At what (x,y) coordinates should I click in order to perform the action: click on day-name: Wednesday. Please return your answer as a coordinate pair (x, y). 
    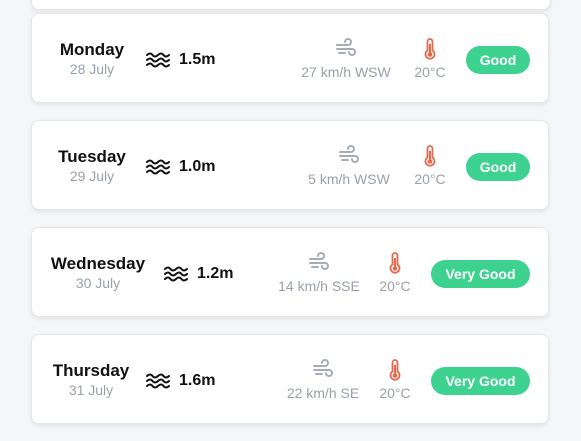
    Looking at the image, I should click on (98, 263).